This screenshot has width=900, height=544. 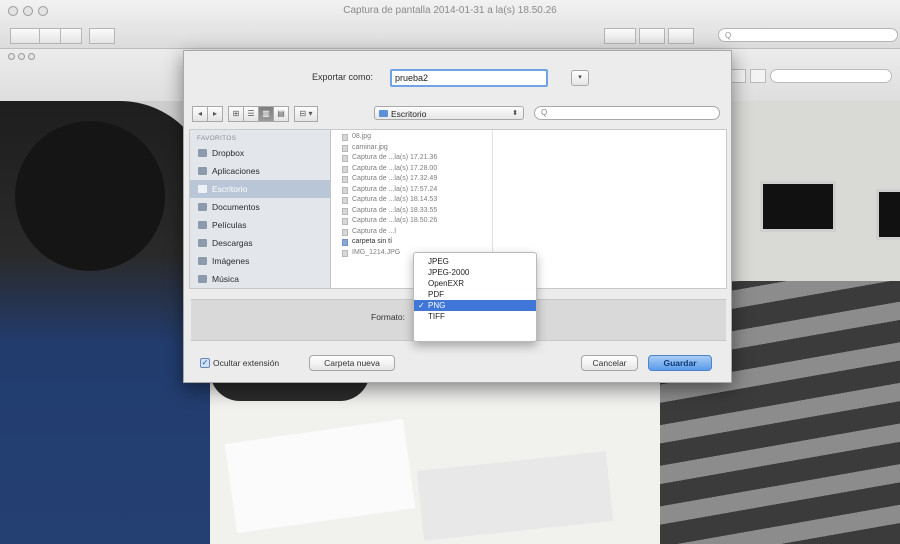 I want to click on format-option-label: PNG, so click(x=437, y=305).